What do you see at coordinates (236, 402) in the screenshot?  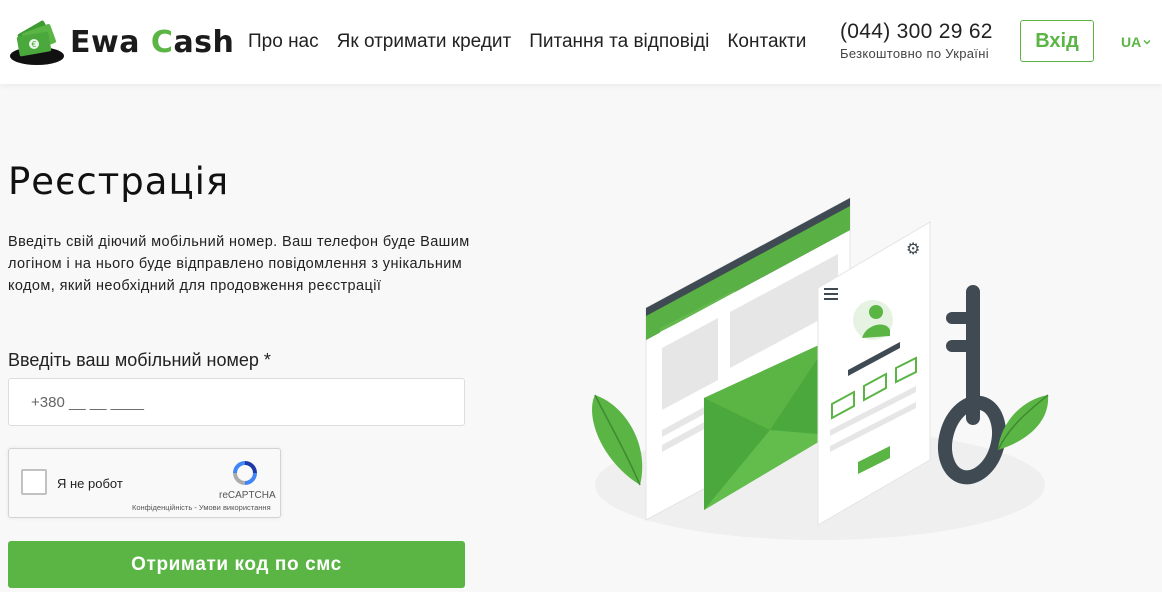 I see `phone-input` at bounding box center [236, 402].